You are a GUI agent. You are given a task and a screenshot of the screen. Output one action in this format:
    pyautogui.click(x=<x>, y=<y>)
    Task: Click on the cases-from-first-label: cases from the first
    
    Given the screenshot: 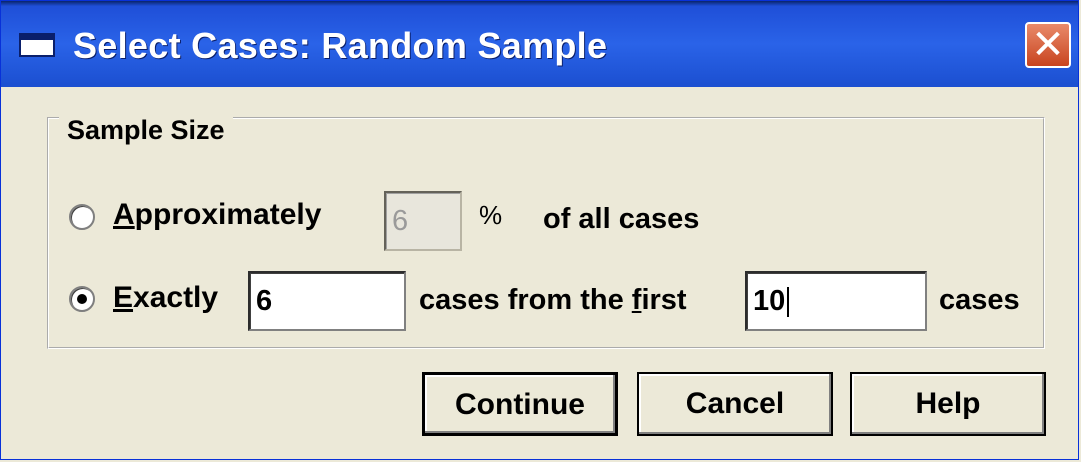 What is the action you would take?
    pyautogui.click(x=553, y=300)
    